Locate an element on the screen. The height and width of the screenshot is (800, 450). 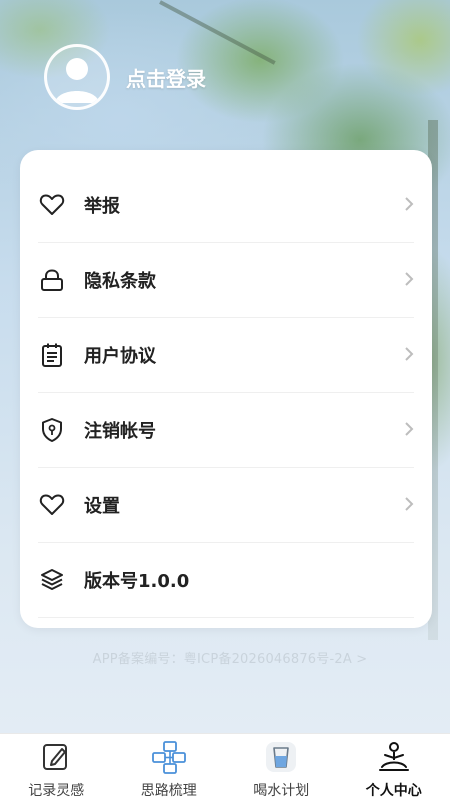
menu-item-delete-account: 注销帐号 is located at coordinates (226, 430).